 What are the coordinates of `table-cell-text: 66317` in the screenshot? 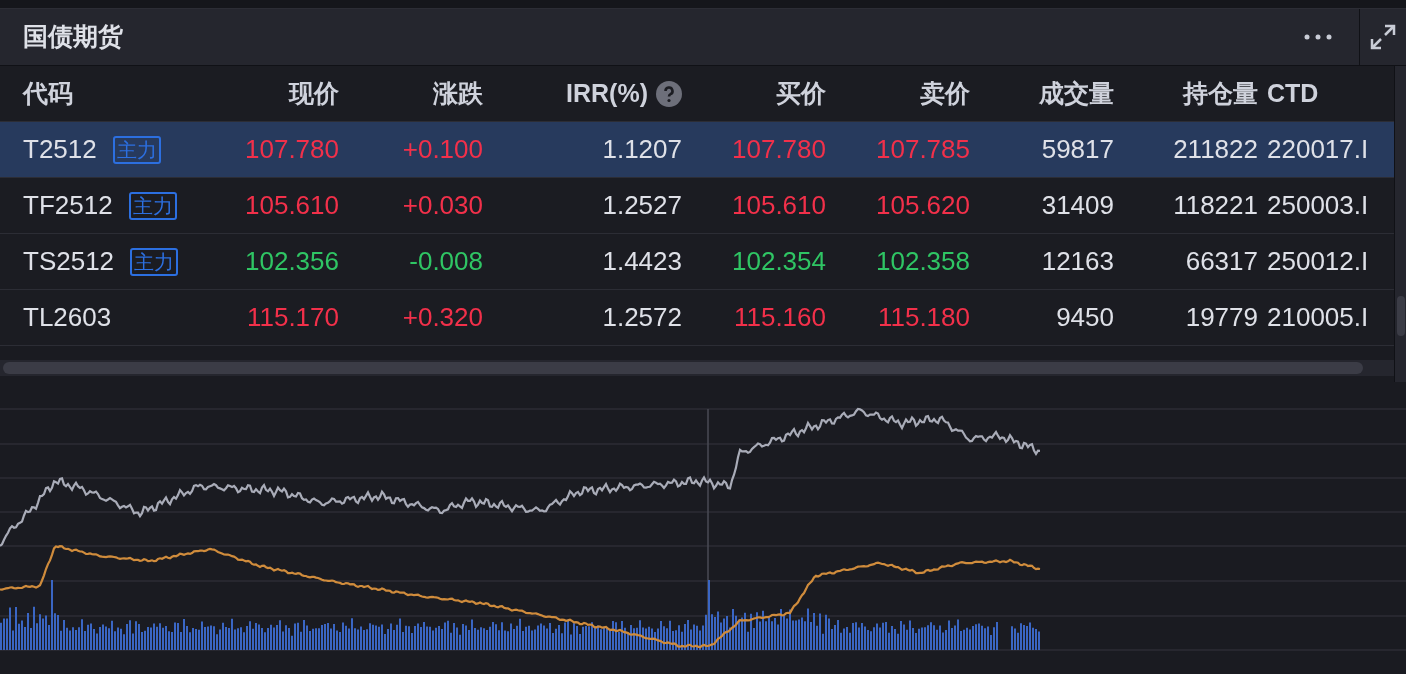 It's located at (1221, 261).